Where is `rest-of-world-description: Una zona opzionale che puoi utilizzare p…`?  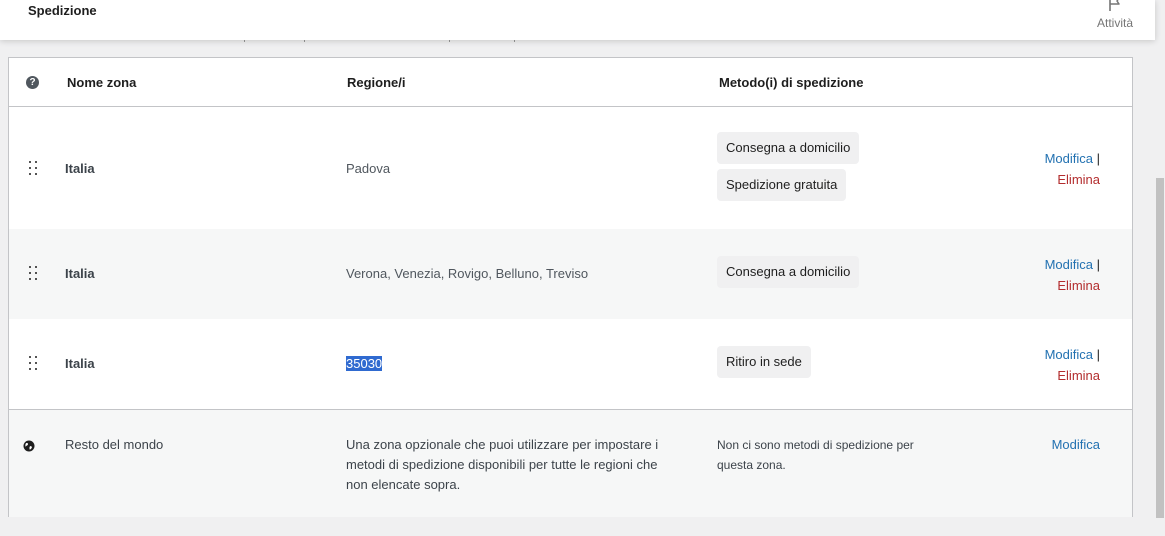
rest-of-world-description: Una zona opzionale che puoi utilizzare p… is located at coordinates (526, 465).